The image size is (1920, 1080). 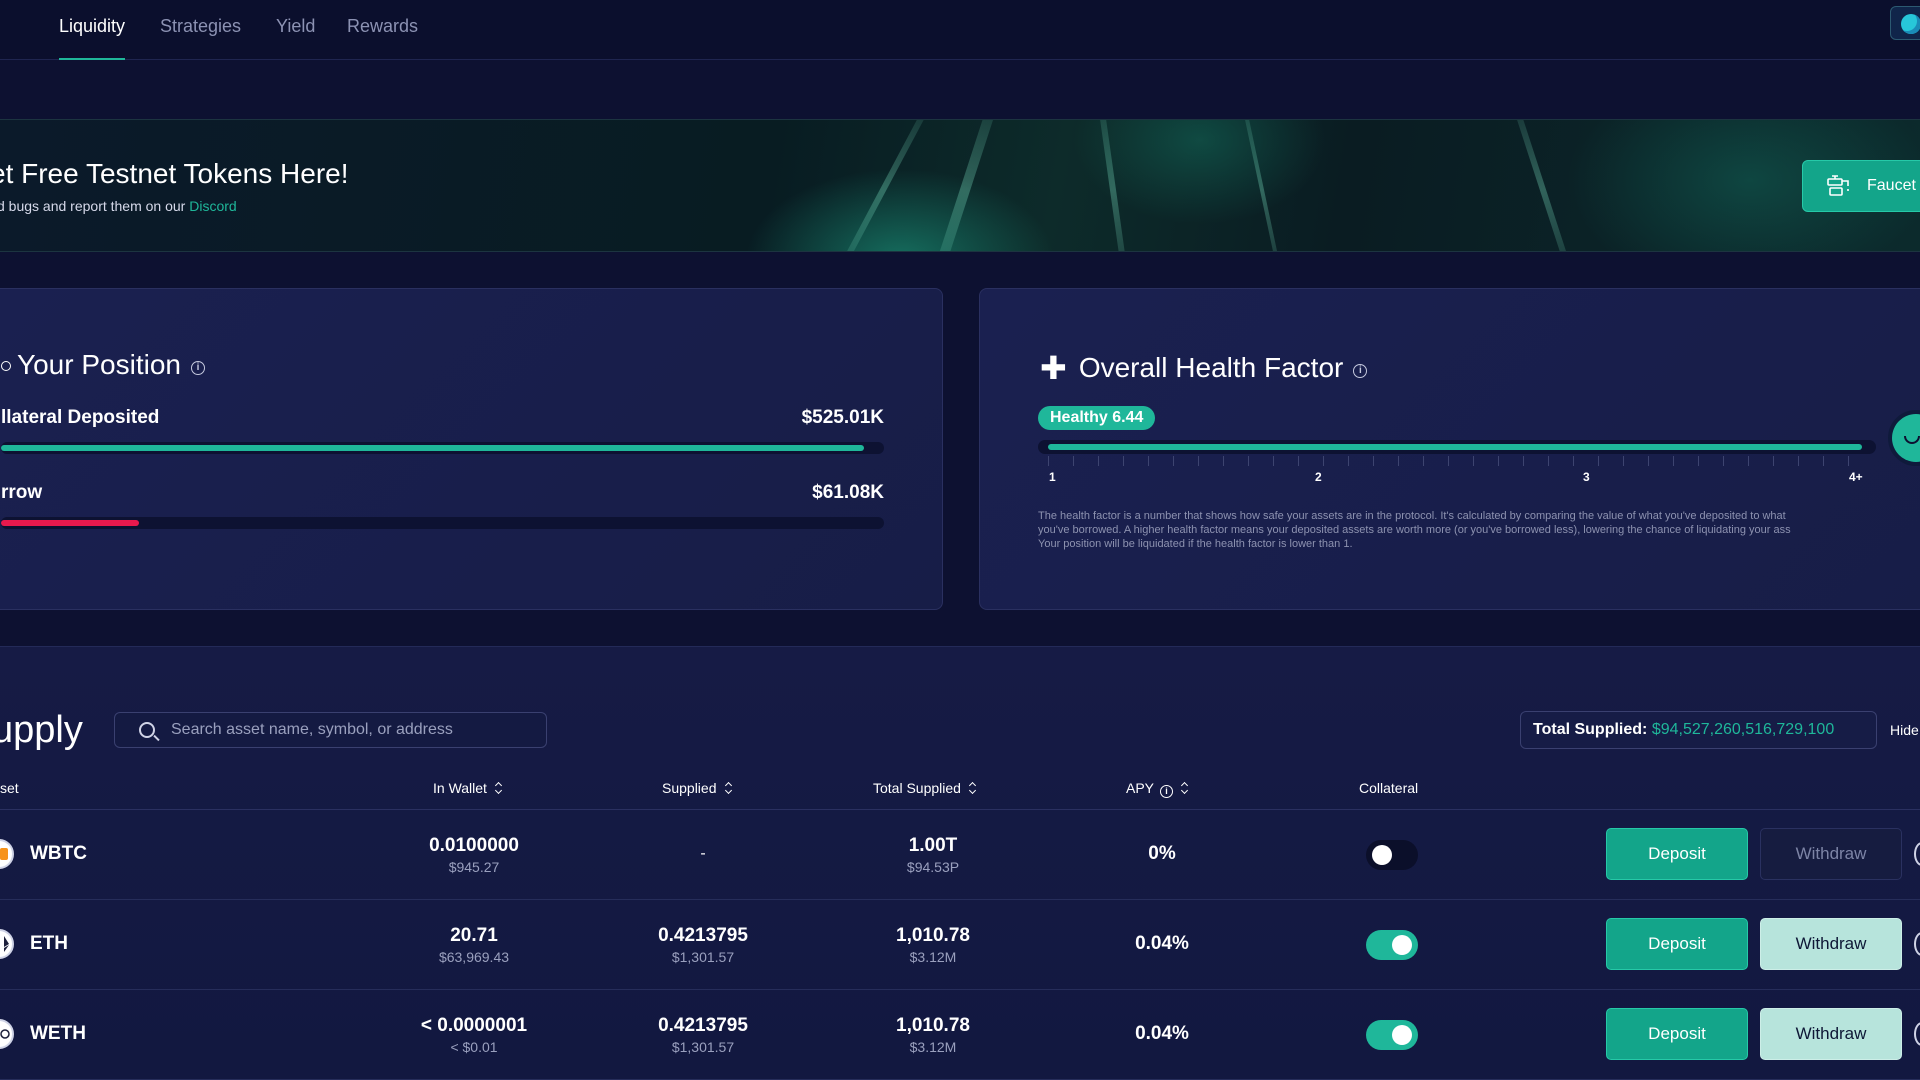 What do you see at coordinates (295, 37) in the screenshot?
I see `tab-yield: Yield` at bounding box center [295, 37].